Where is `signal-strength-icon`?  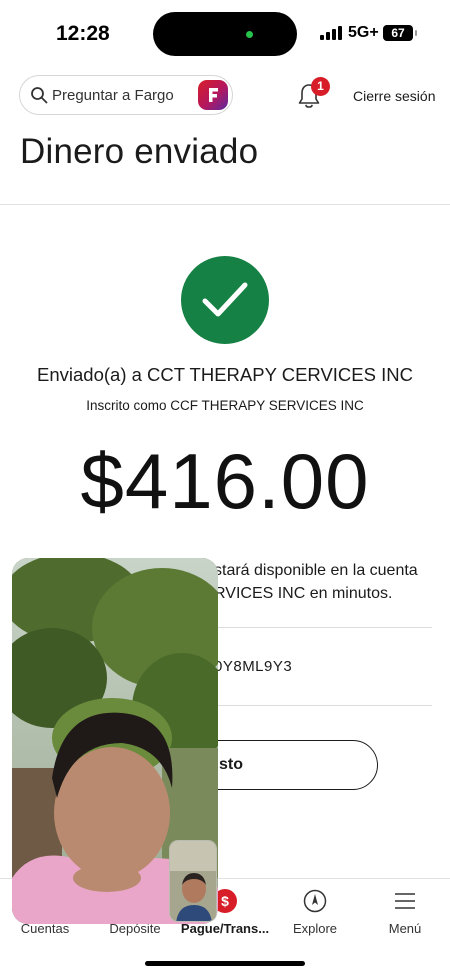
signal-strength-icon is located at coordinates (331, 33).